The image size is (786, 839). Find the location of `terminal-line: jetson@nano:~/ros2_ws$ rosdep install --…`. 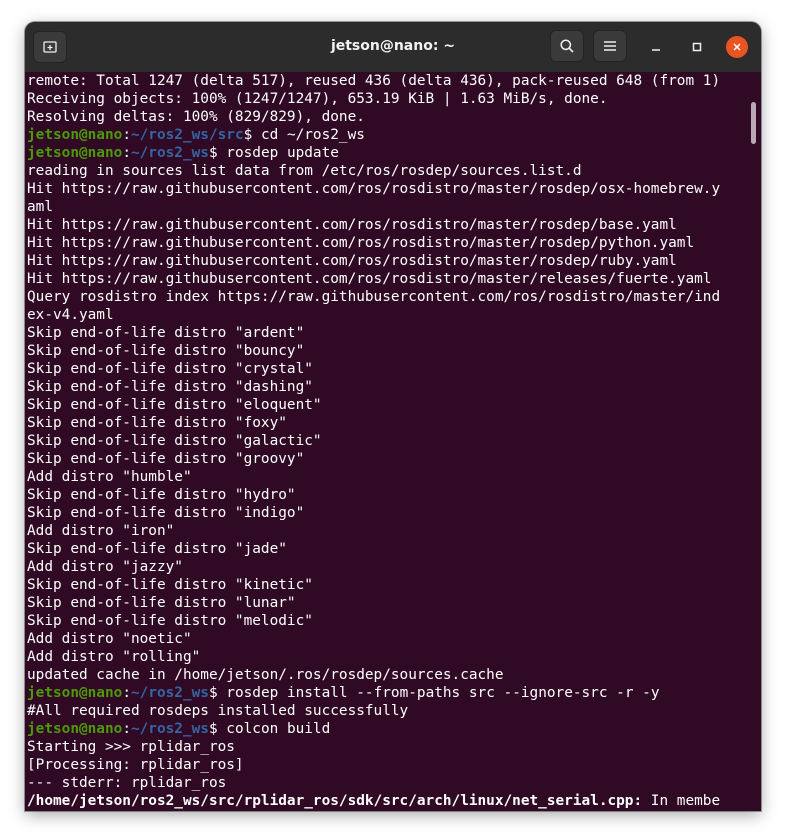

terminal-line: jetson@nano:~/ros2_ws$ rosdep install --… is located at coordinates (373, 693).